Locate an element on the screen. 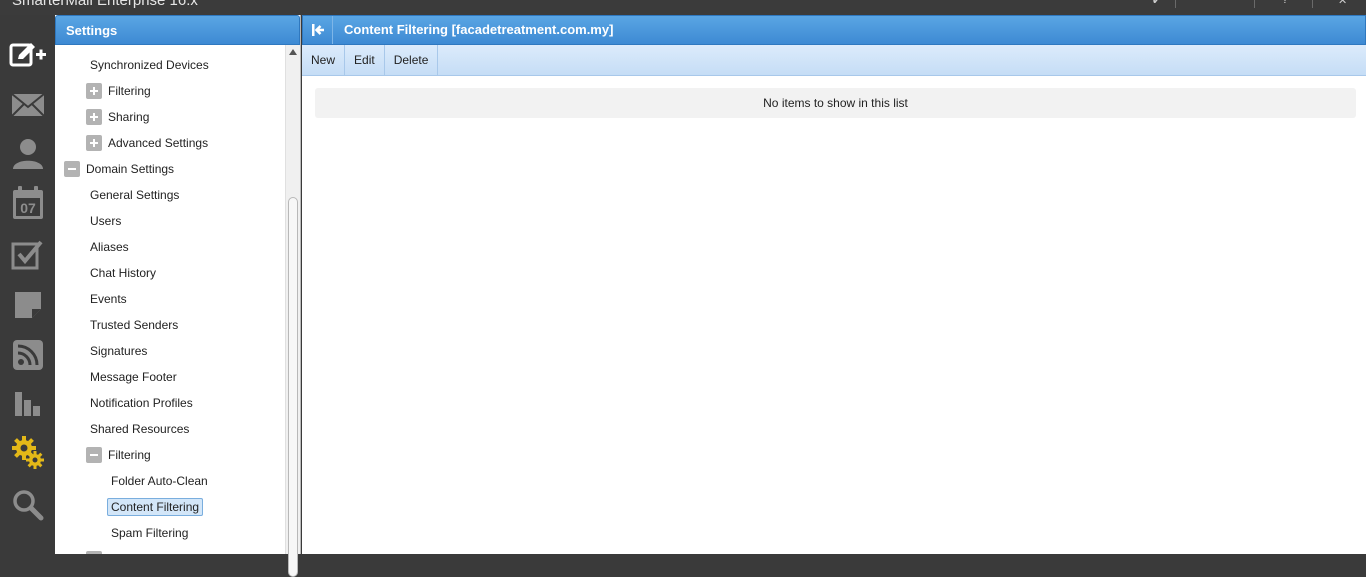 The height and width of the screenshot is (577, 1366). collapse-panel-button is located at coordinates (318, 30).